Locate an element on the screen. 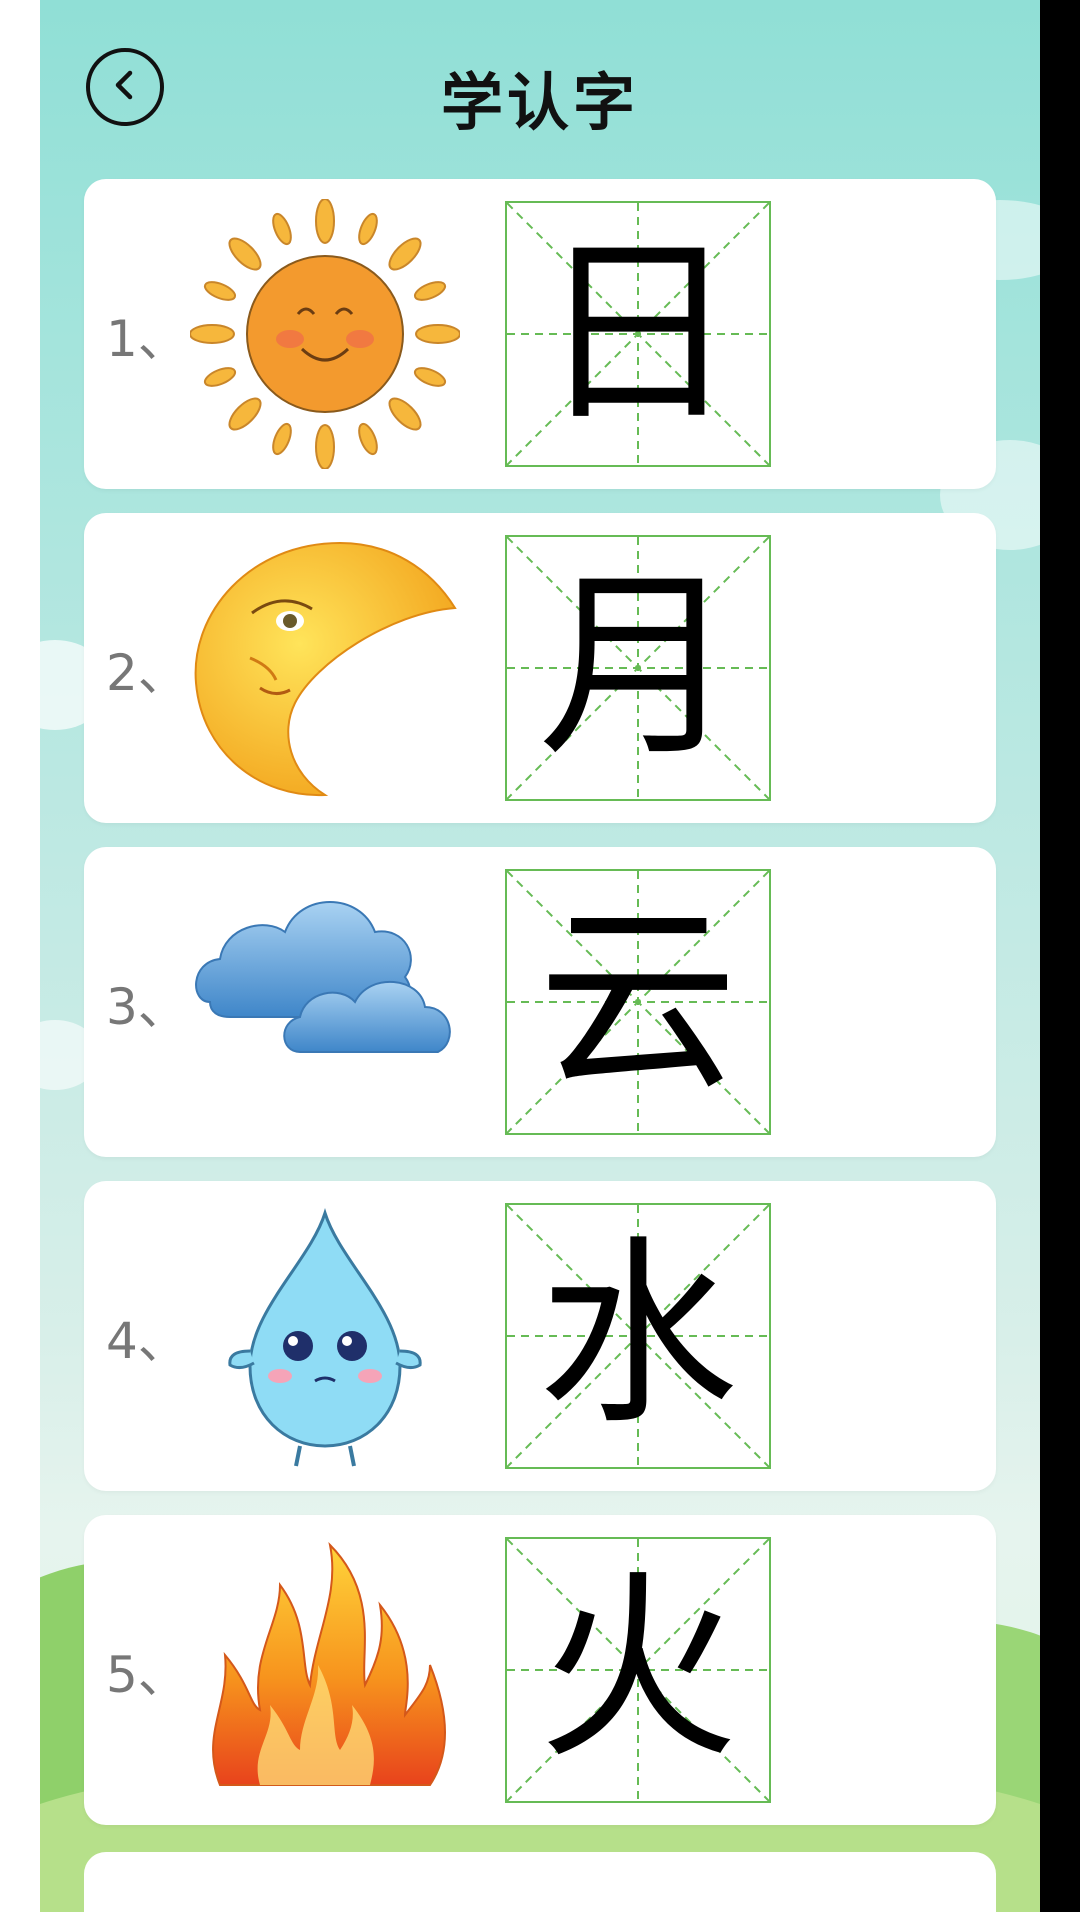 Image resolution: width=1080 pixels, height=1920 pixels. card-index: 1、 is located at coordinates (147, 339).